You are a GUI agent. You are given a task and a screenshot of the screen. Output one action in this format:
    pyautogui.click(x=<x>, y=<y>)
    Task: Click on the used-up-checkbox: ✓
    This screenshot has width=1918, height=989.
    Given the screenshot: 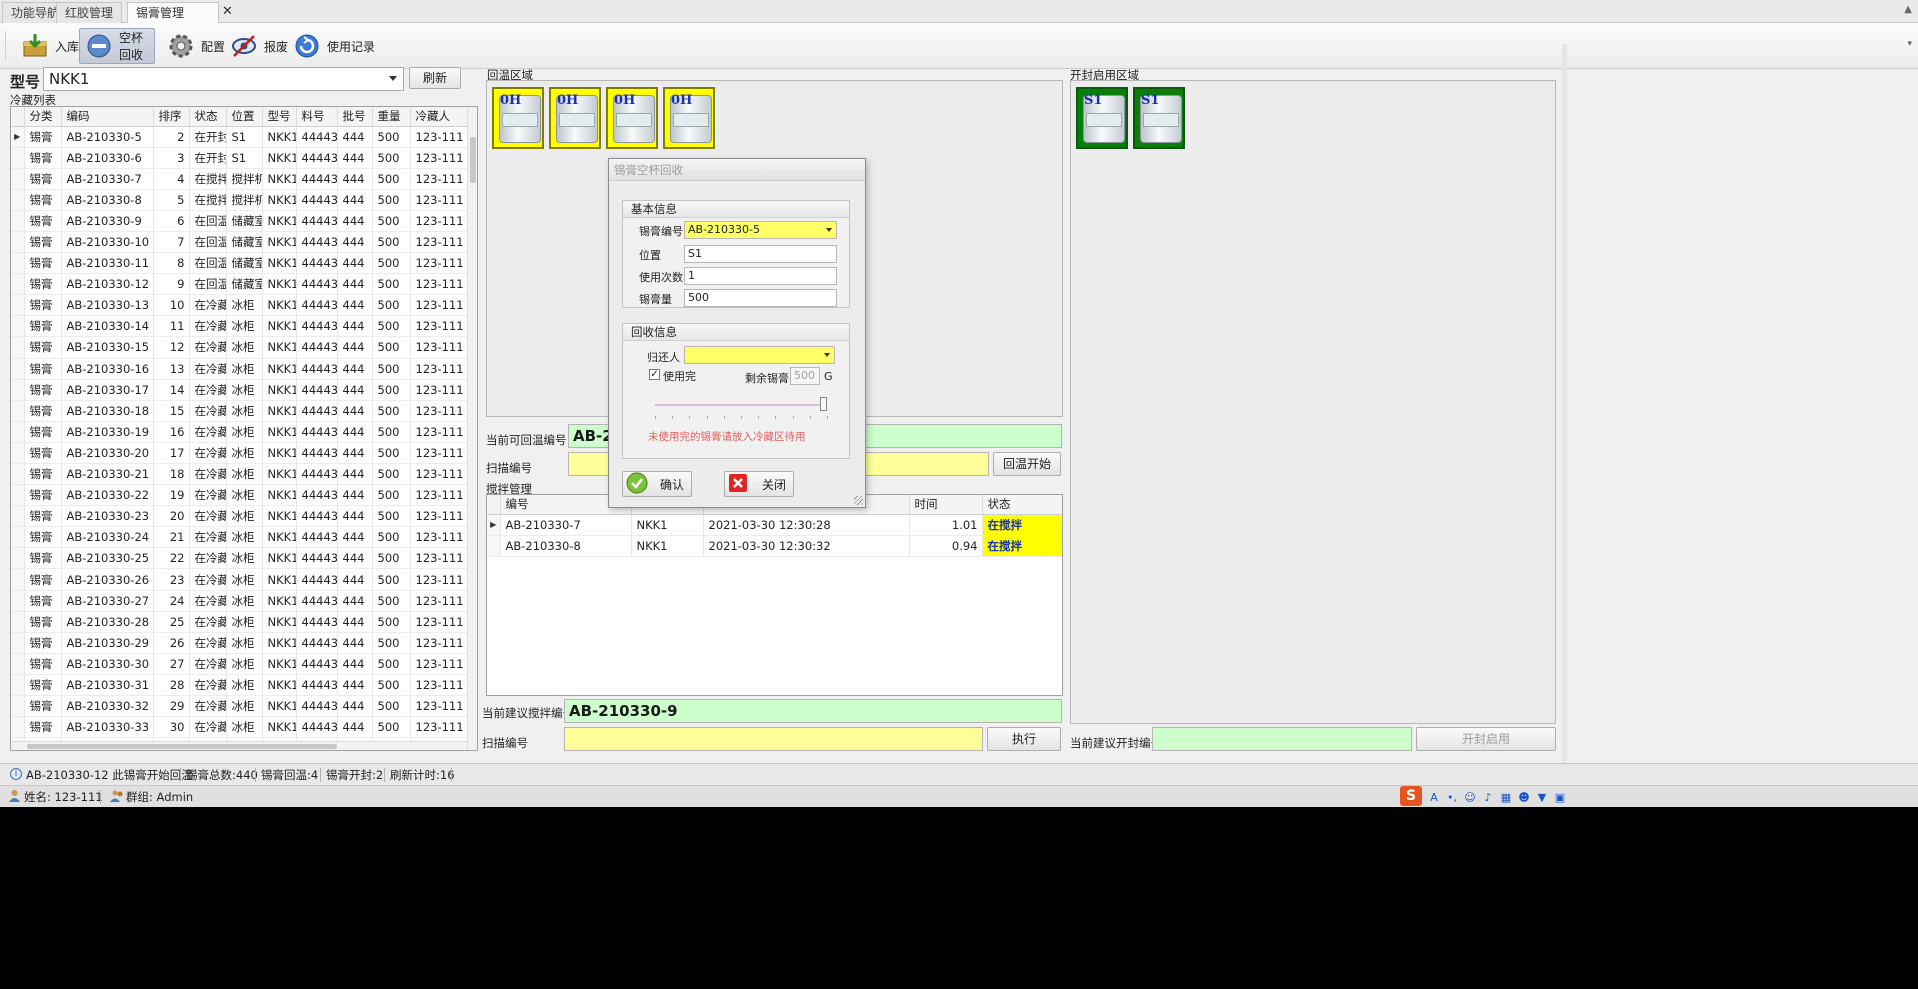 What is the action you would take?
    pyautogui.click(x=654, y=374)
    